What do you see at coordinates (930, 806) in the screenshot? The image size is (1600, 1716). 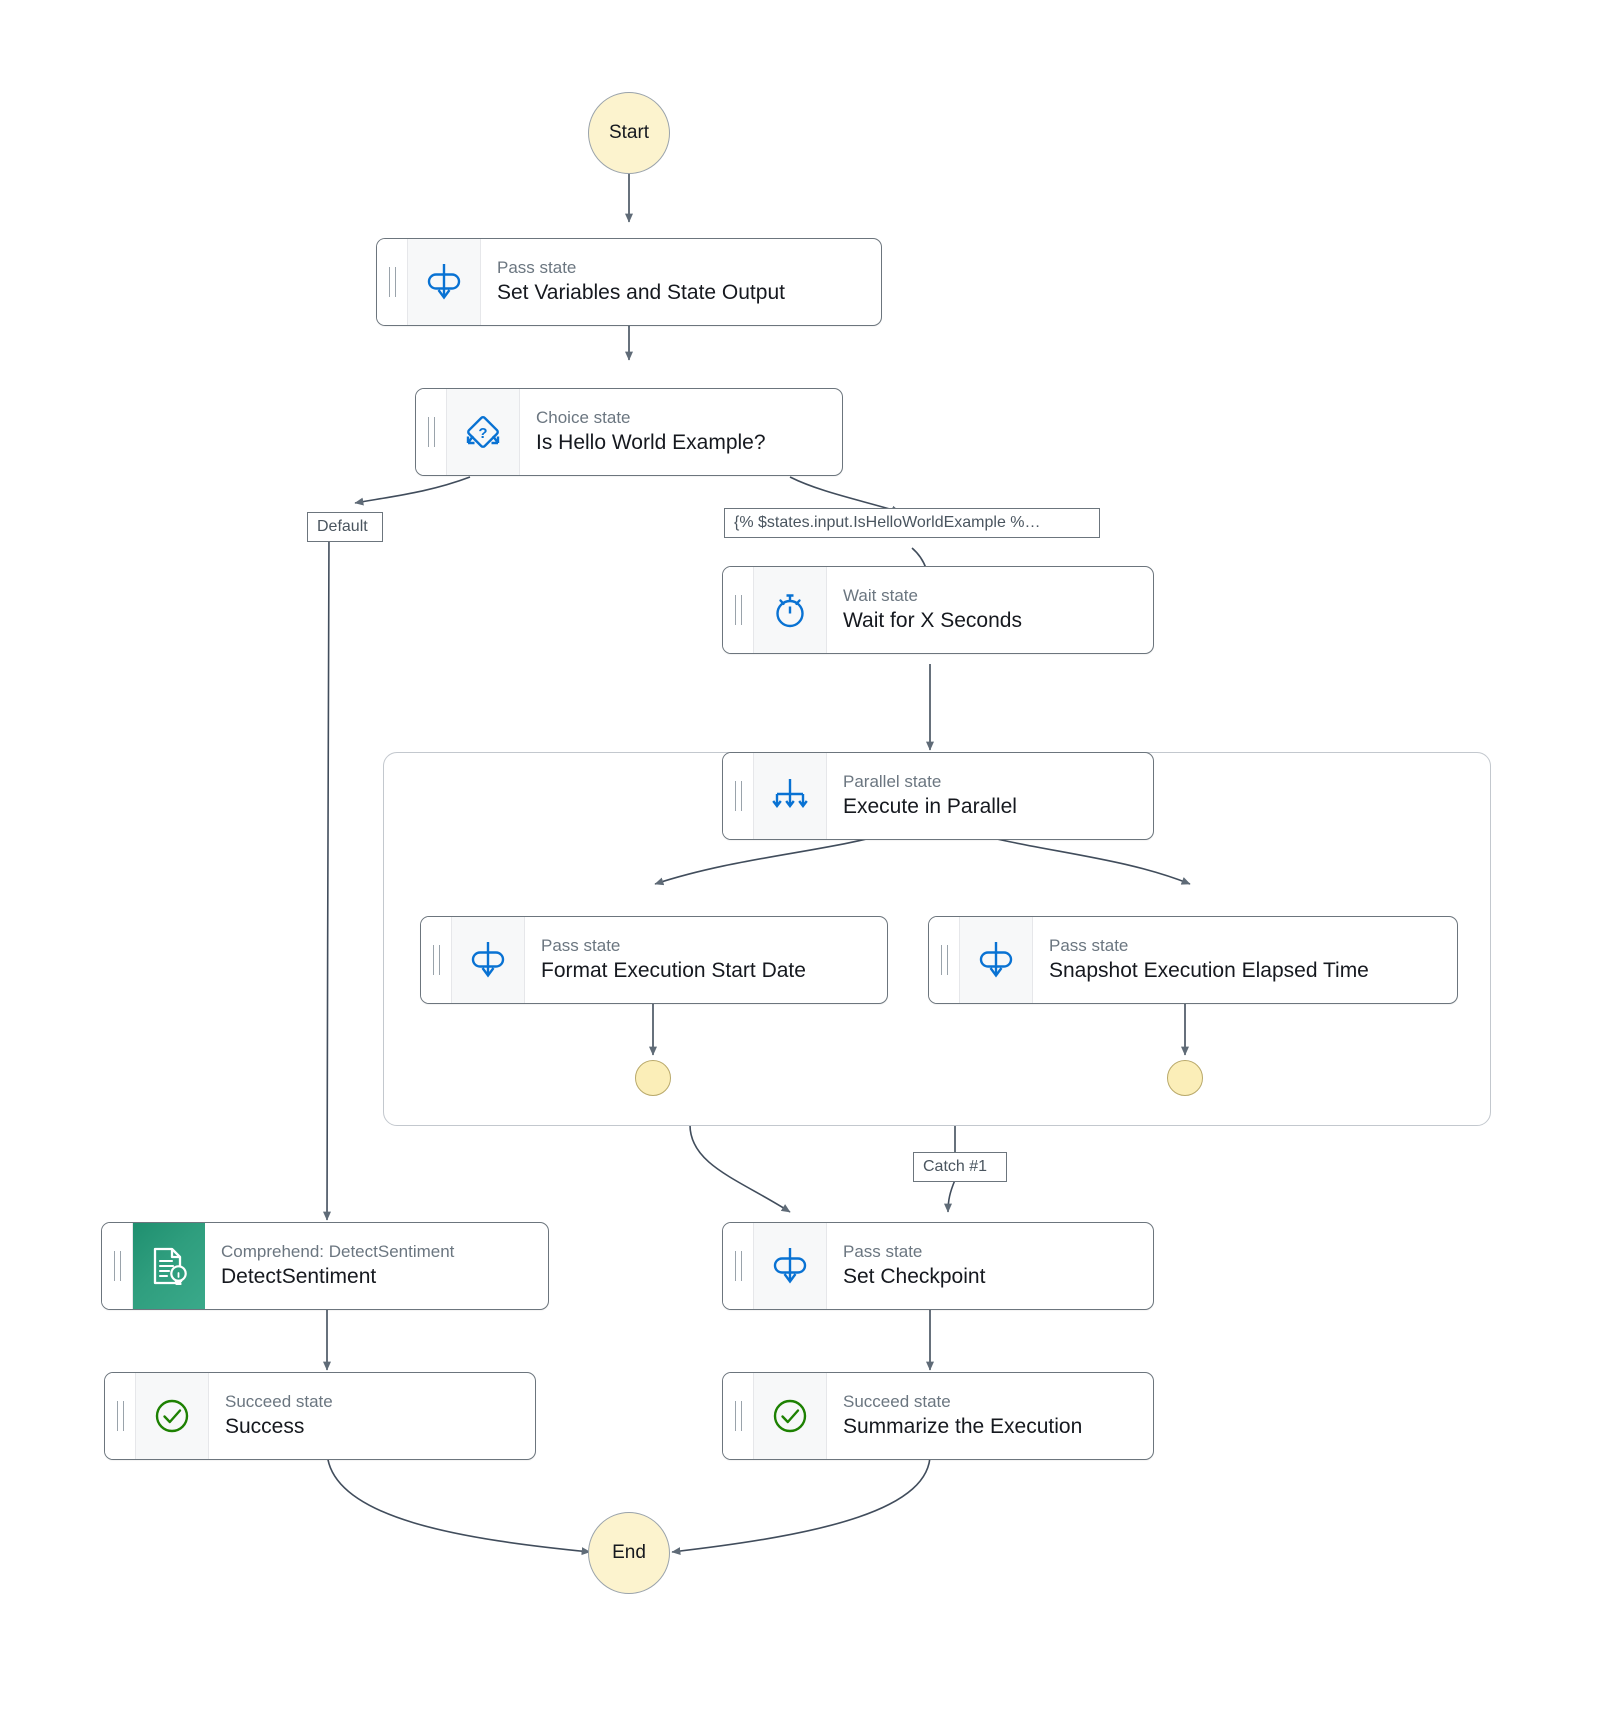 I see `state-title: Execute in Parallel` at bounding box center [930, 806].